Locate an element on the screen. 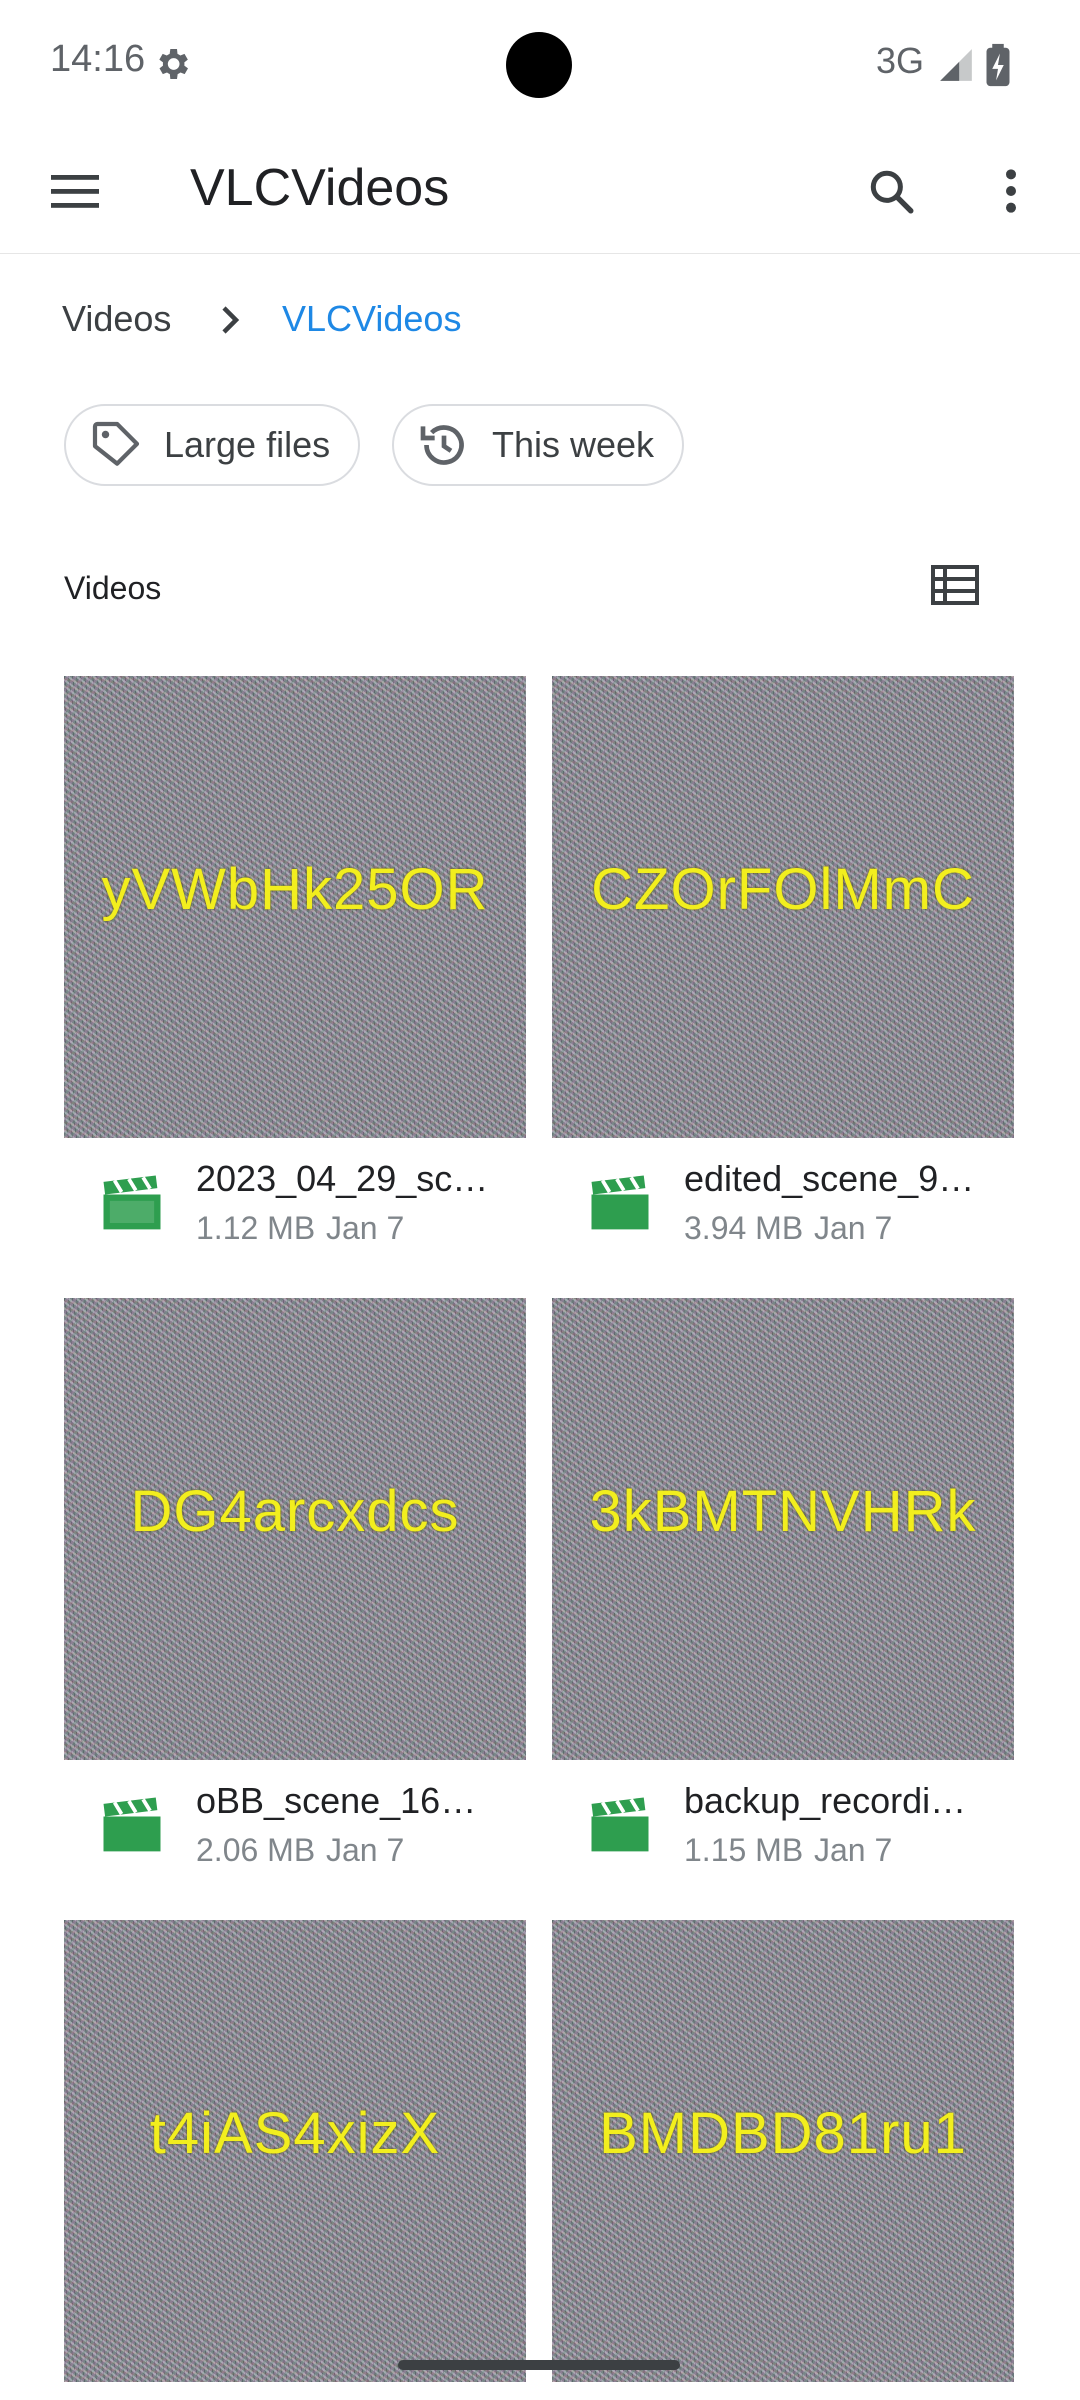  video-card: t4iAS4xizX is located at coordinates (297, 2151).